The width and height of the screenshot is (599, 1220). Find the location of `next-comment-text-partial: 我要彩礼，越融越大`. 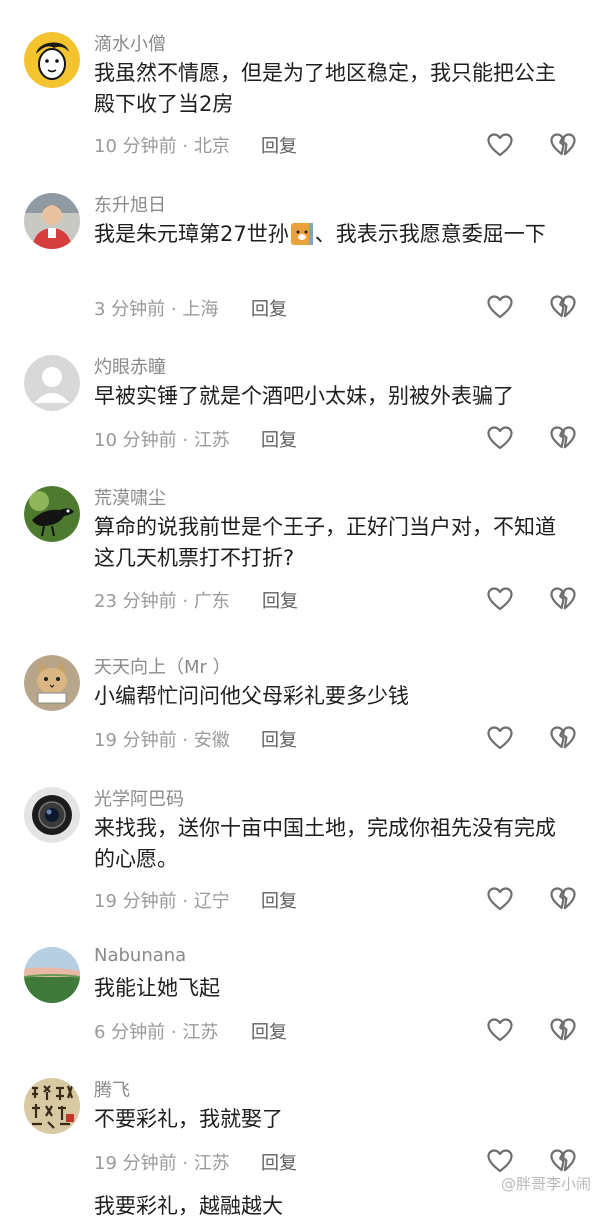

next-comment-text-partial: 我要彩礼，越融越大 is located at coordinates (188, 1206).